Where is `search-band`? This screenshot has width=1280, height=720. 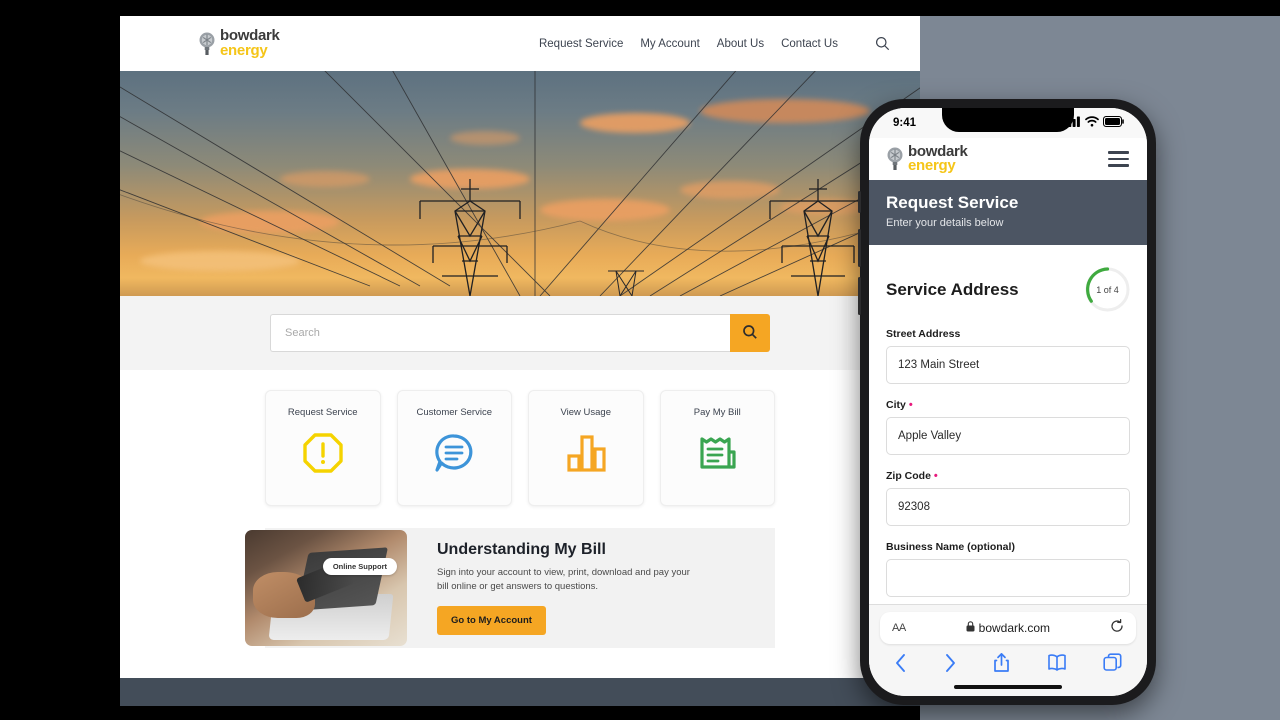 search-band is located at coordinates (520, 333).